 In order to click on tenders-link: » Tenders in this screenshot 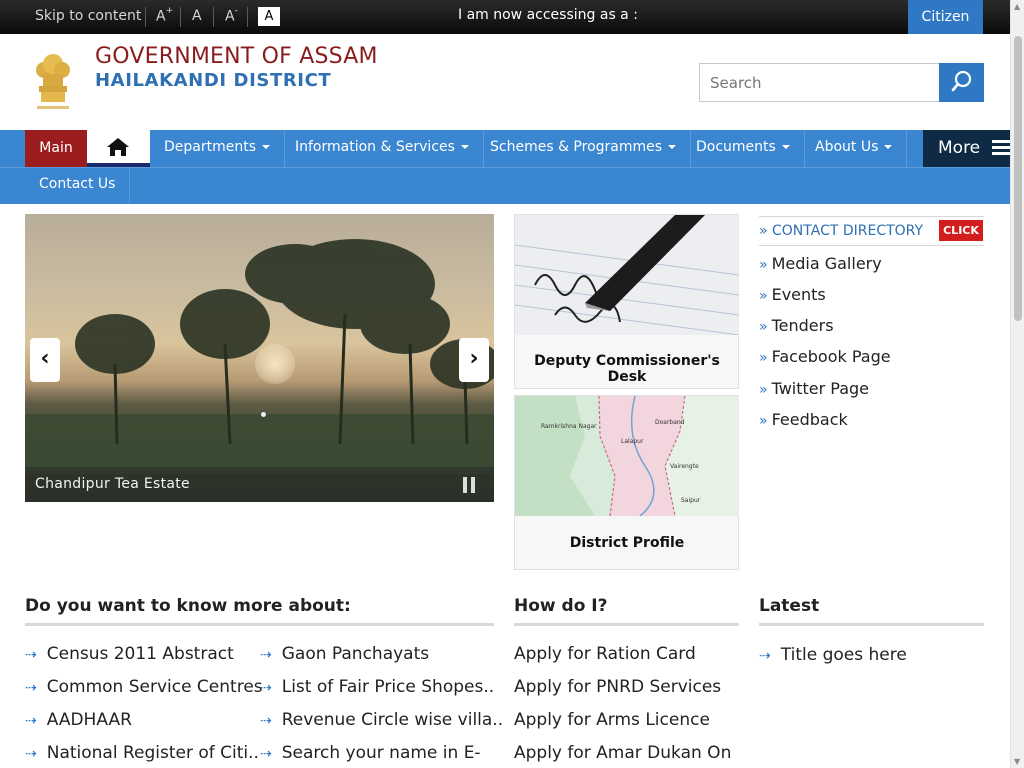, I will do `click(796, 325)`.